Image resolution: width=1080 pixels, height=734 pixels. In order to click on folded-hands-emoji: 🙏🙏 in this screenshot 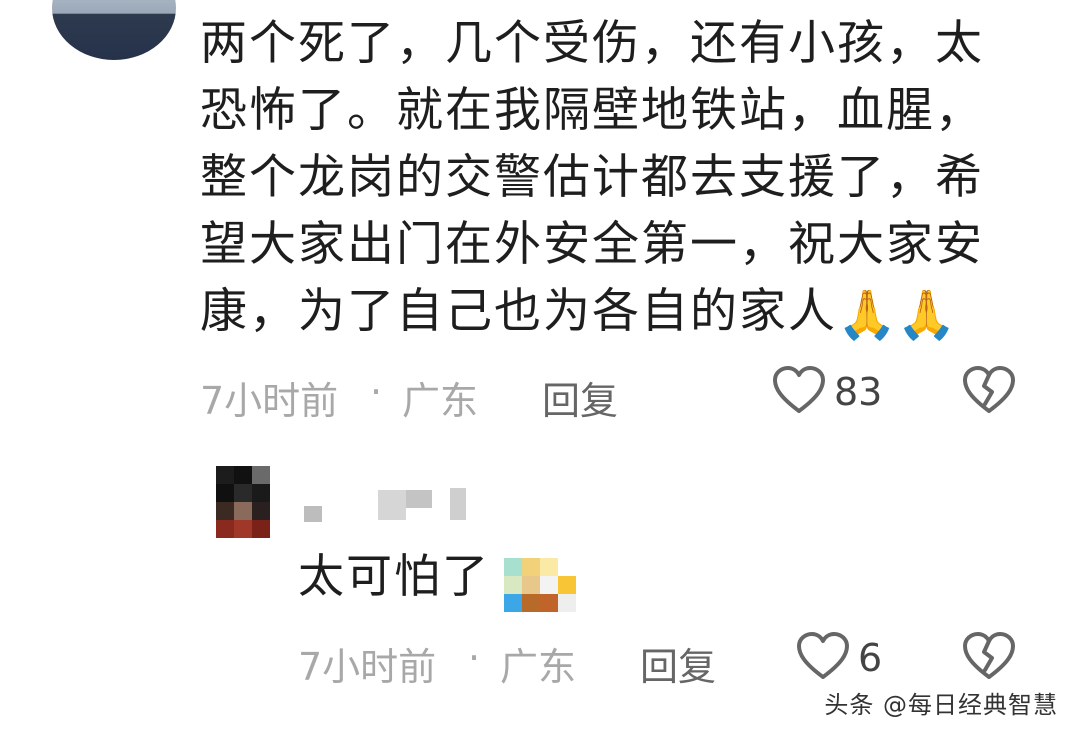, I will do `click(897, 315)`.